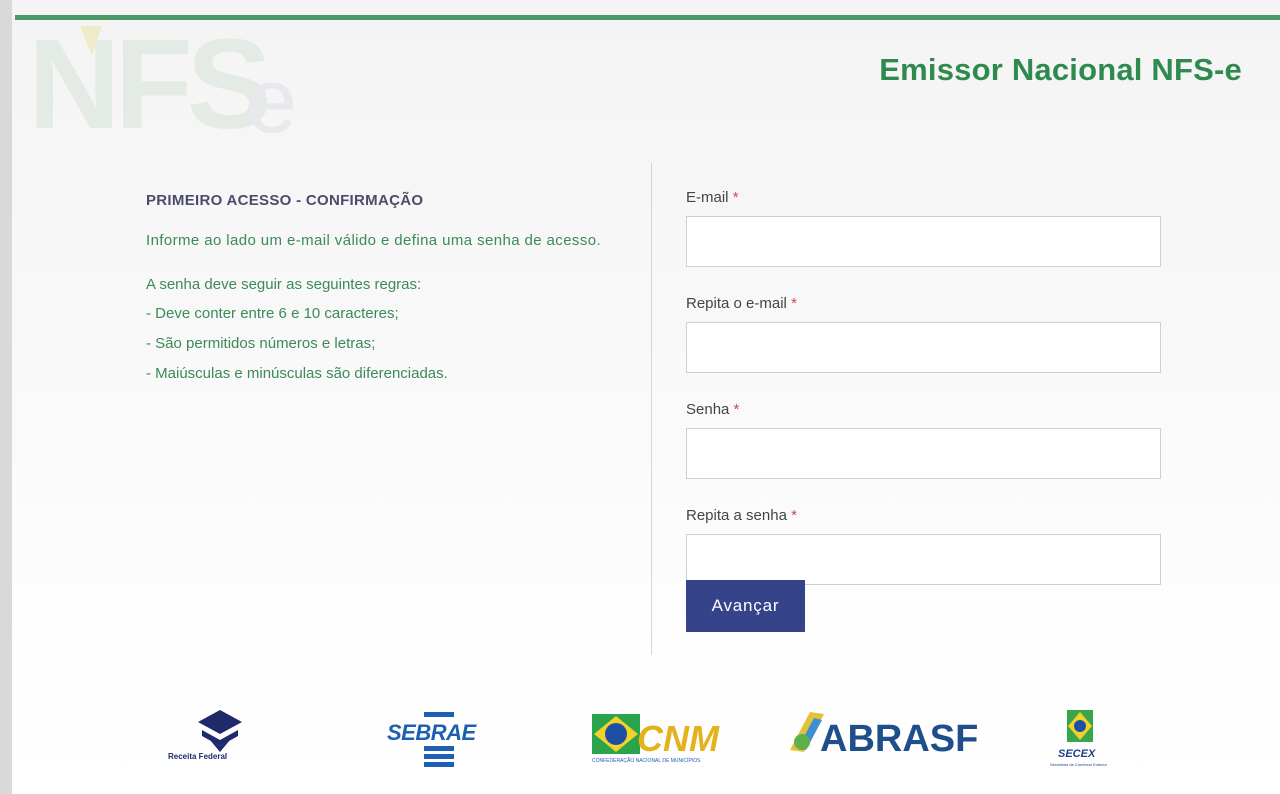  I want to click on password-label-text: Senha, so click(708, 409).